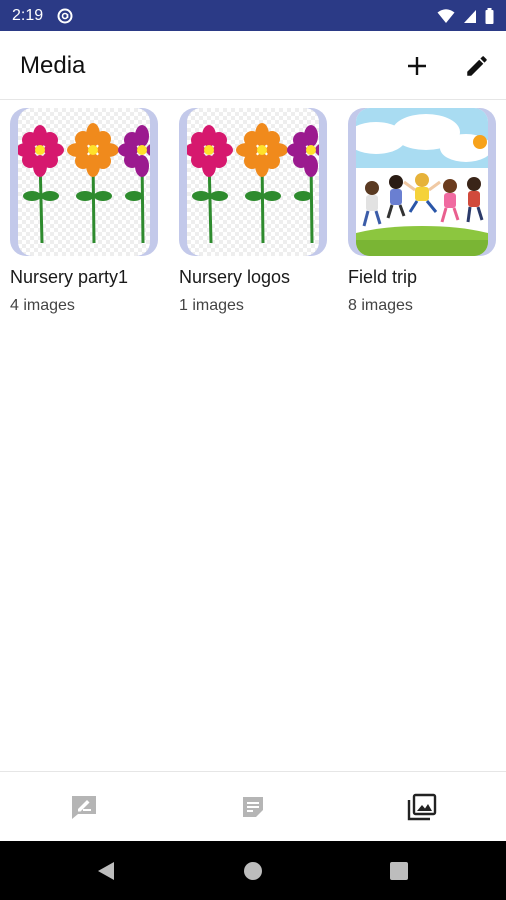  I want to click on nav-compose, so click(84, 807).